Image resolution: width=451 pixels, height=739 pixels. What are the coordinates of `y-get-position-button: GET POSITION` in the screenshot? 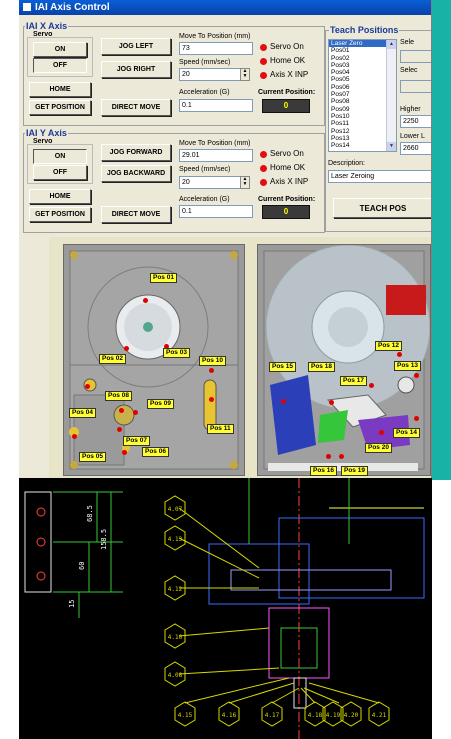 It's located at (60, 214).